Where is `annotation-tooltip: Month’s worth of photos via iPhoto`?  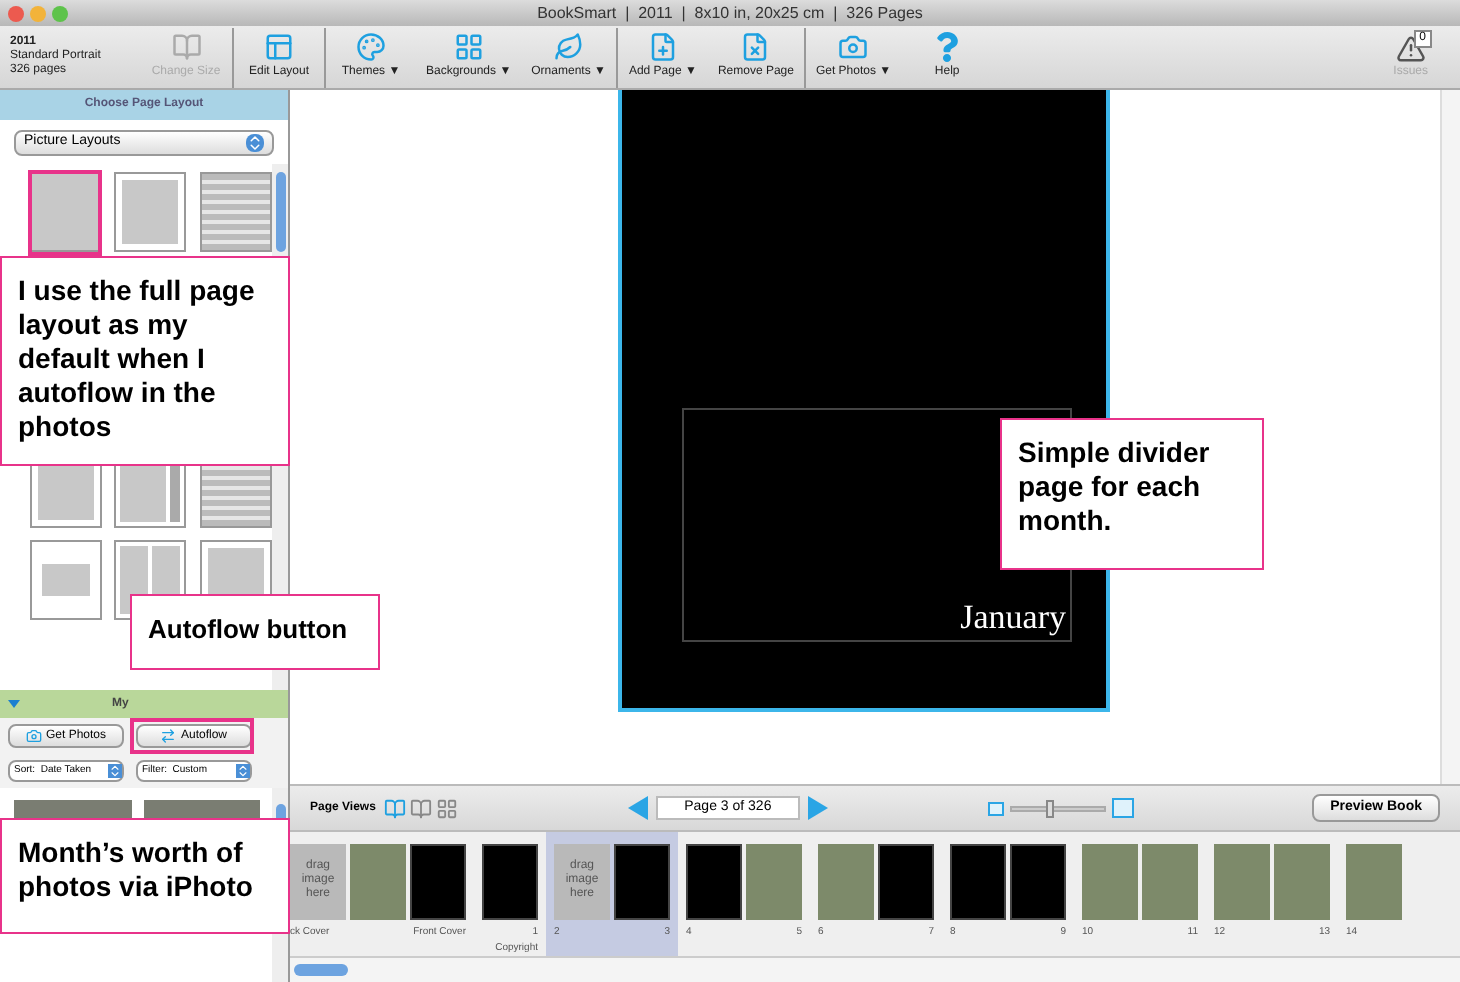 annotation-tooltip: Month’s worth of photos via iPhoto is located at coordinates (145, 876).